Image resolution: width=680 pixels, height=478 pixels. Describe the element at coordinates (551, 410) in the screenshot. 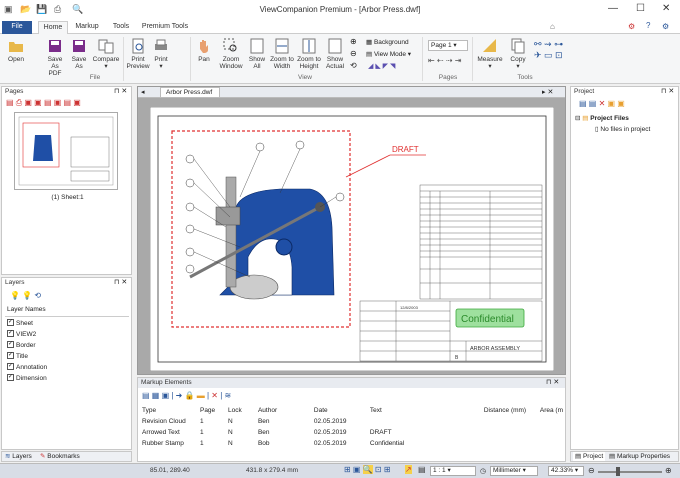

I see `column-header: Area (m` at that location.